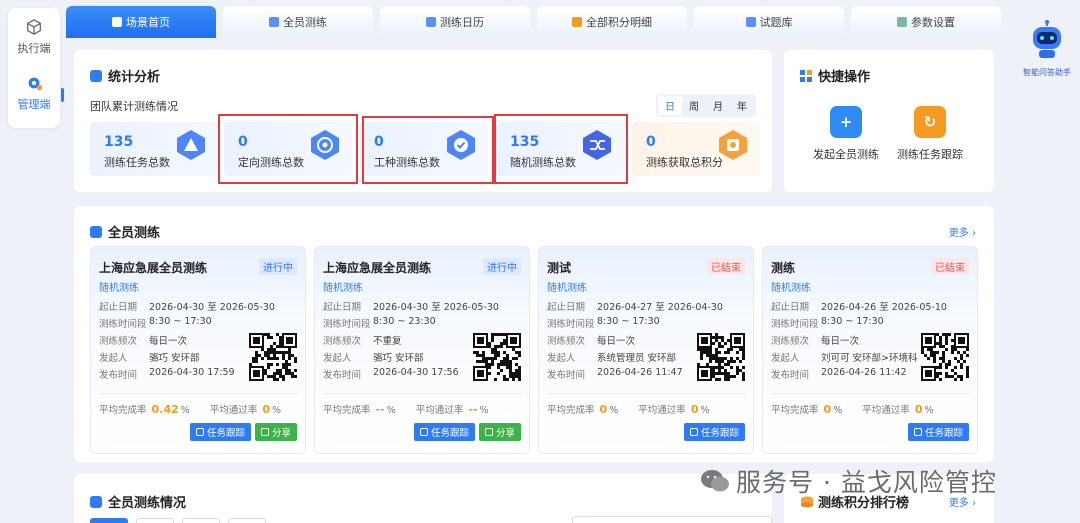 The width and height of the screenshot is (1080, 523). I want to click on plus-doc-icon: +, so click(846, 122).